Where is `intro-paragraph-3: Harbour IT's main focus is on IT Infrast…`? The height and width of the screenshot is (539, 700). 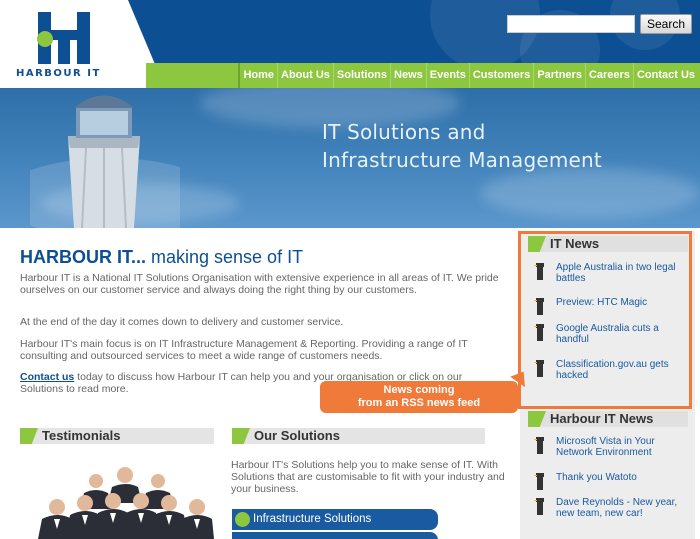 intro-paragraph-3: Harbour IT's main focus is on IT Infrast… is located at coordinates (244, 350).